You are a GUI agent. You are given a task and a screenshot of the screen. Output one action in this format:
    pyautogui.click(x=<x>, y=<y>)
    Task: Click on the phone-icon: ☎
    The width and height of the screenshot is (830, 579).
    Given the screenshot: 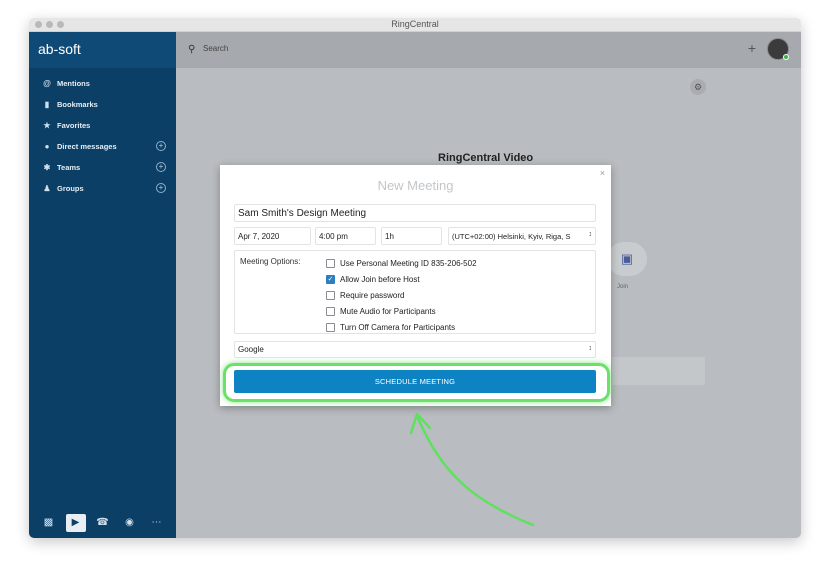 What is the action you would take?
    pyautogui.click(x=103, y=523)
    